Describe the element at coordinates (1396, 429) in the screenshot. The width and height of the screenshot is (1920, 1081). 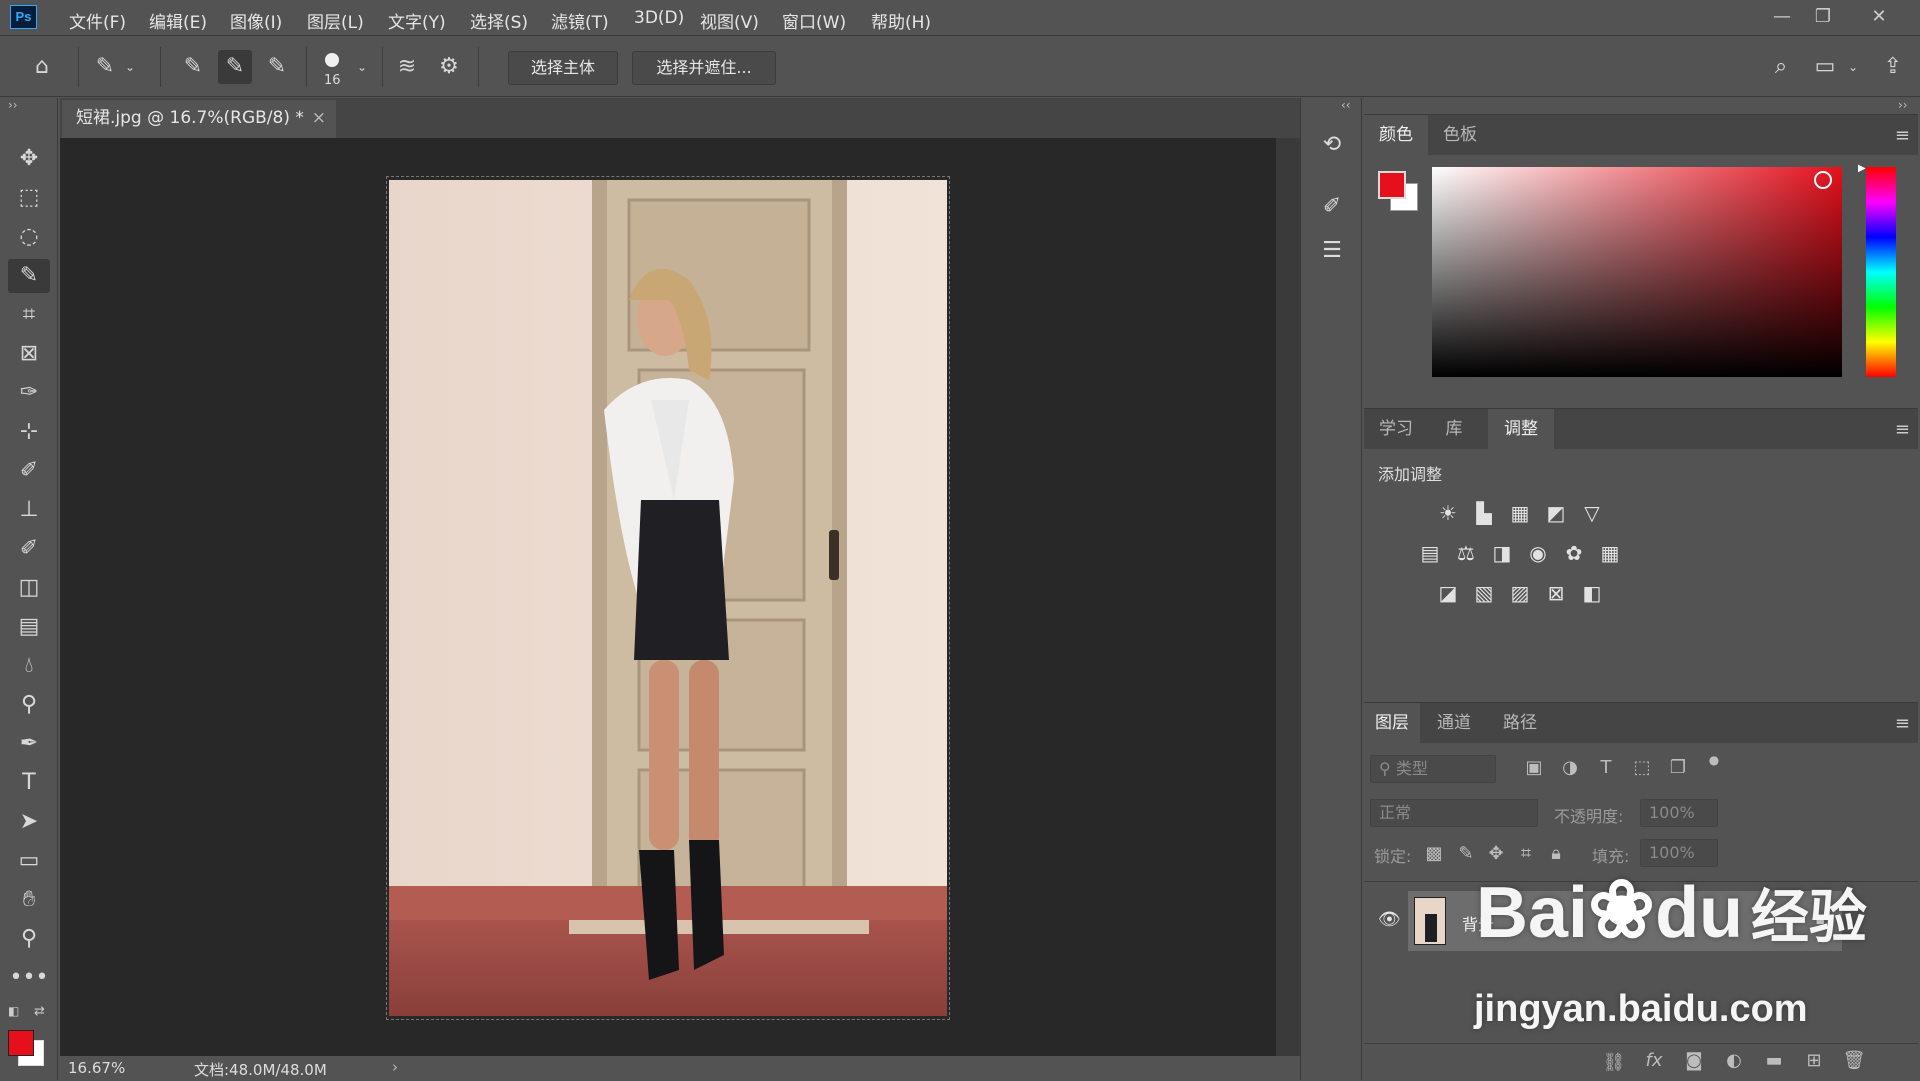
I see `tab-learn: 学习` at that location.